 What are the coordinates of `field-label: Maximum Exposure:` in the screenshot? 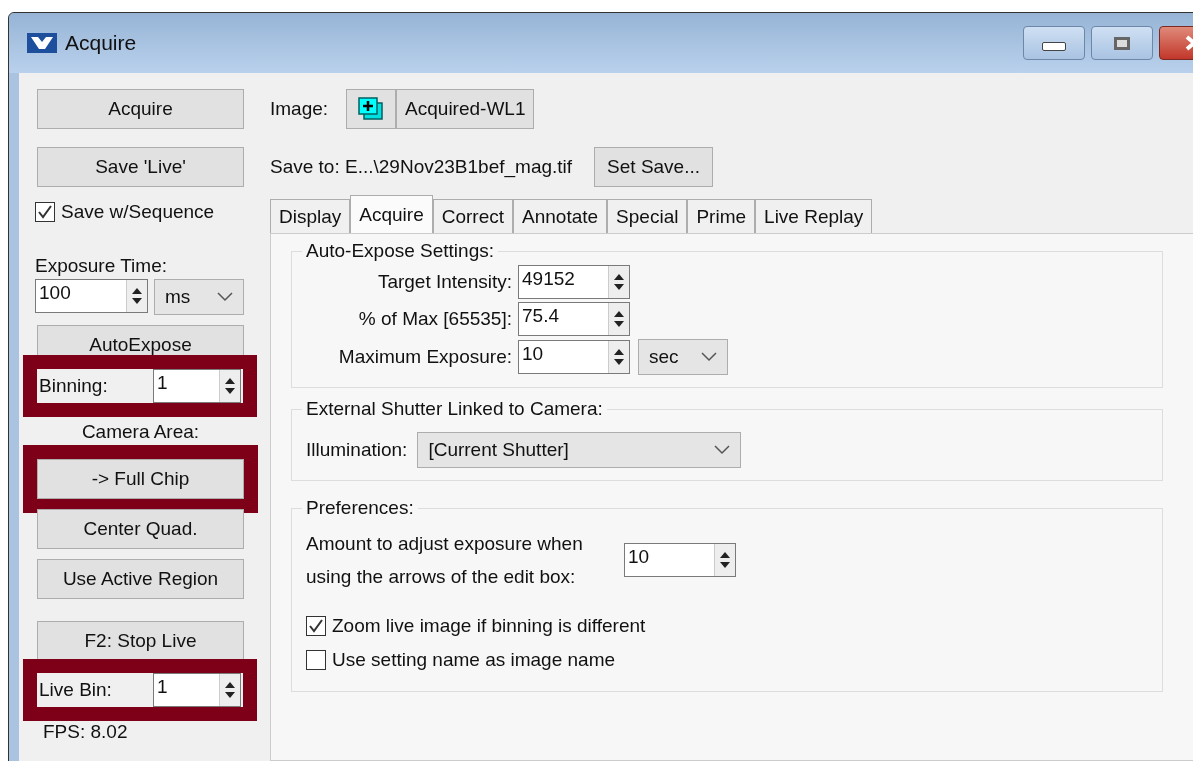 It's located at (424, 357).